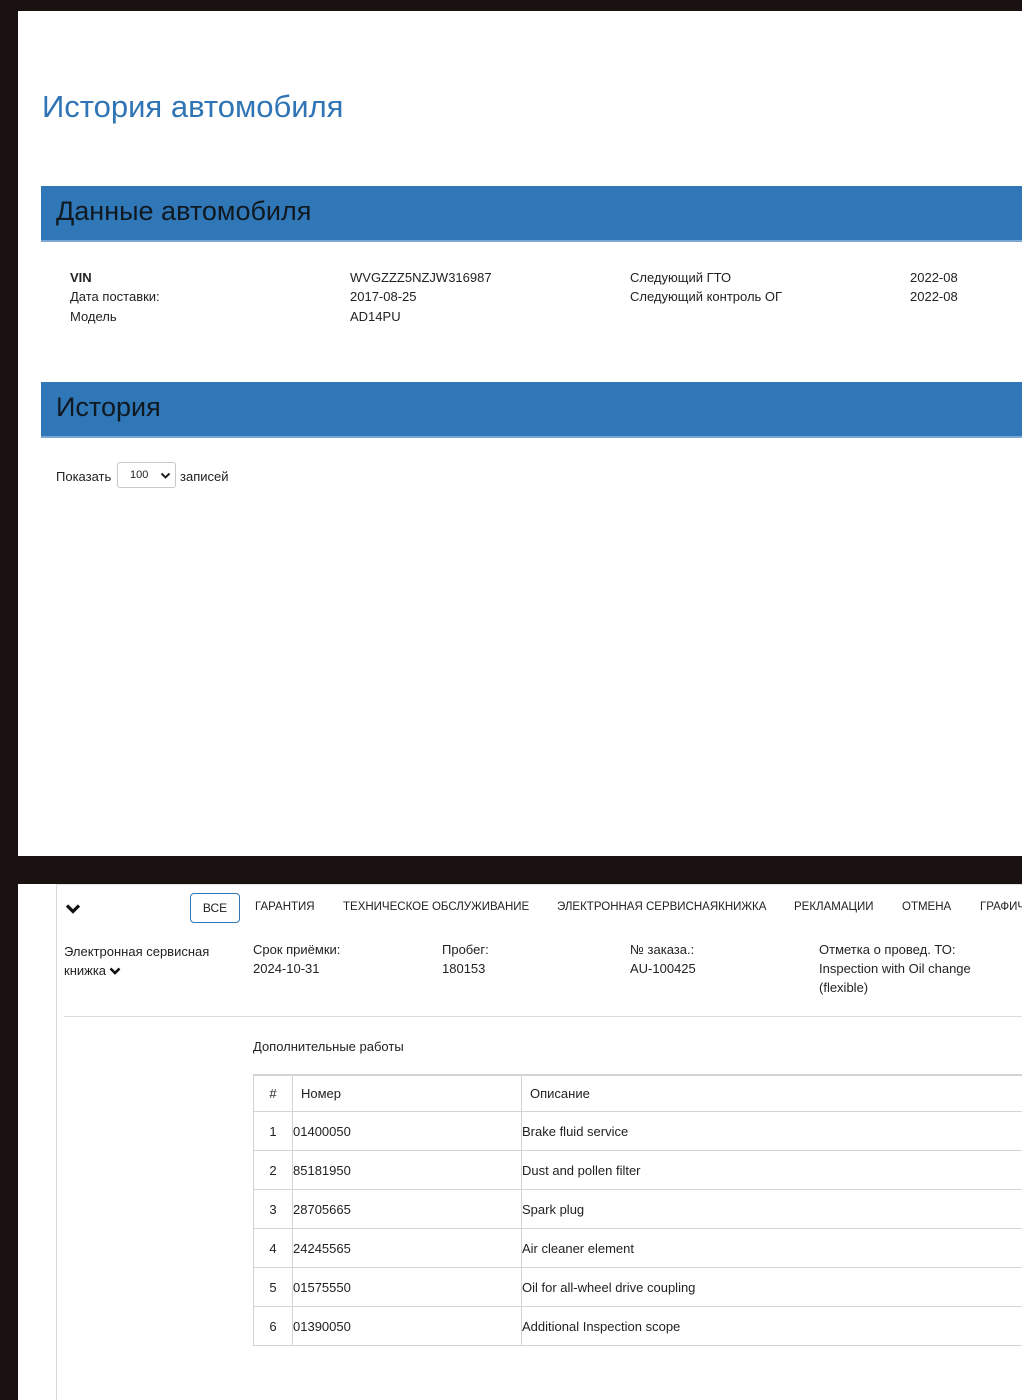 Image resolution: width=1022 pixels, height=1400 pixels. I want to click on part-number: 01575550, so click(407, 1287).